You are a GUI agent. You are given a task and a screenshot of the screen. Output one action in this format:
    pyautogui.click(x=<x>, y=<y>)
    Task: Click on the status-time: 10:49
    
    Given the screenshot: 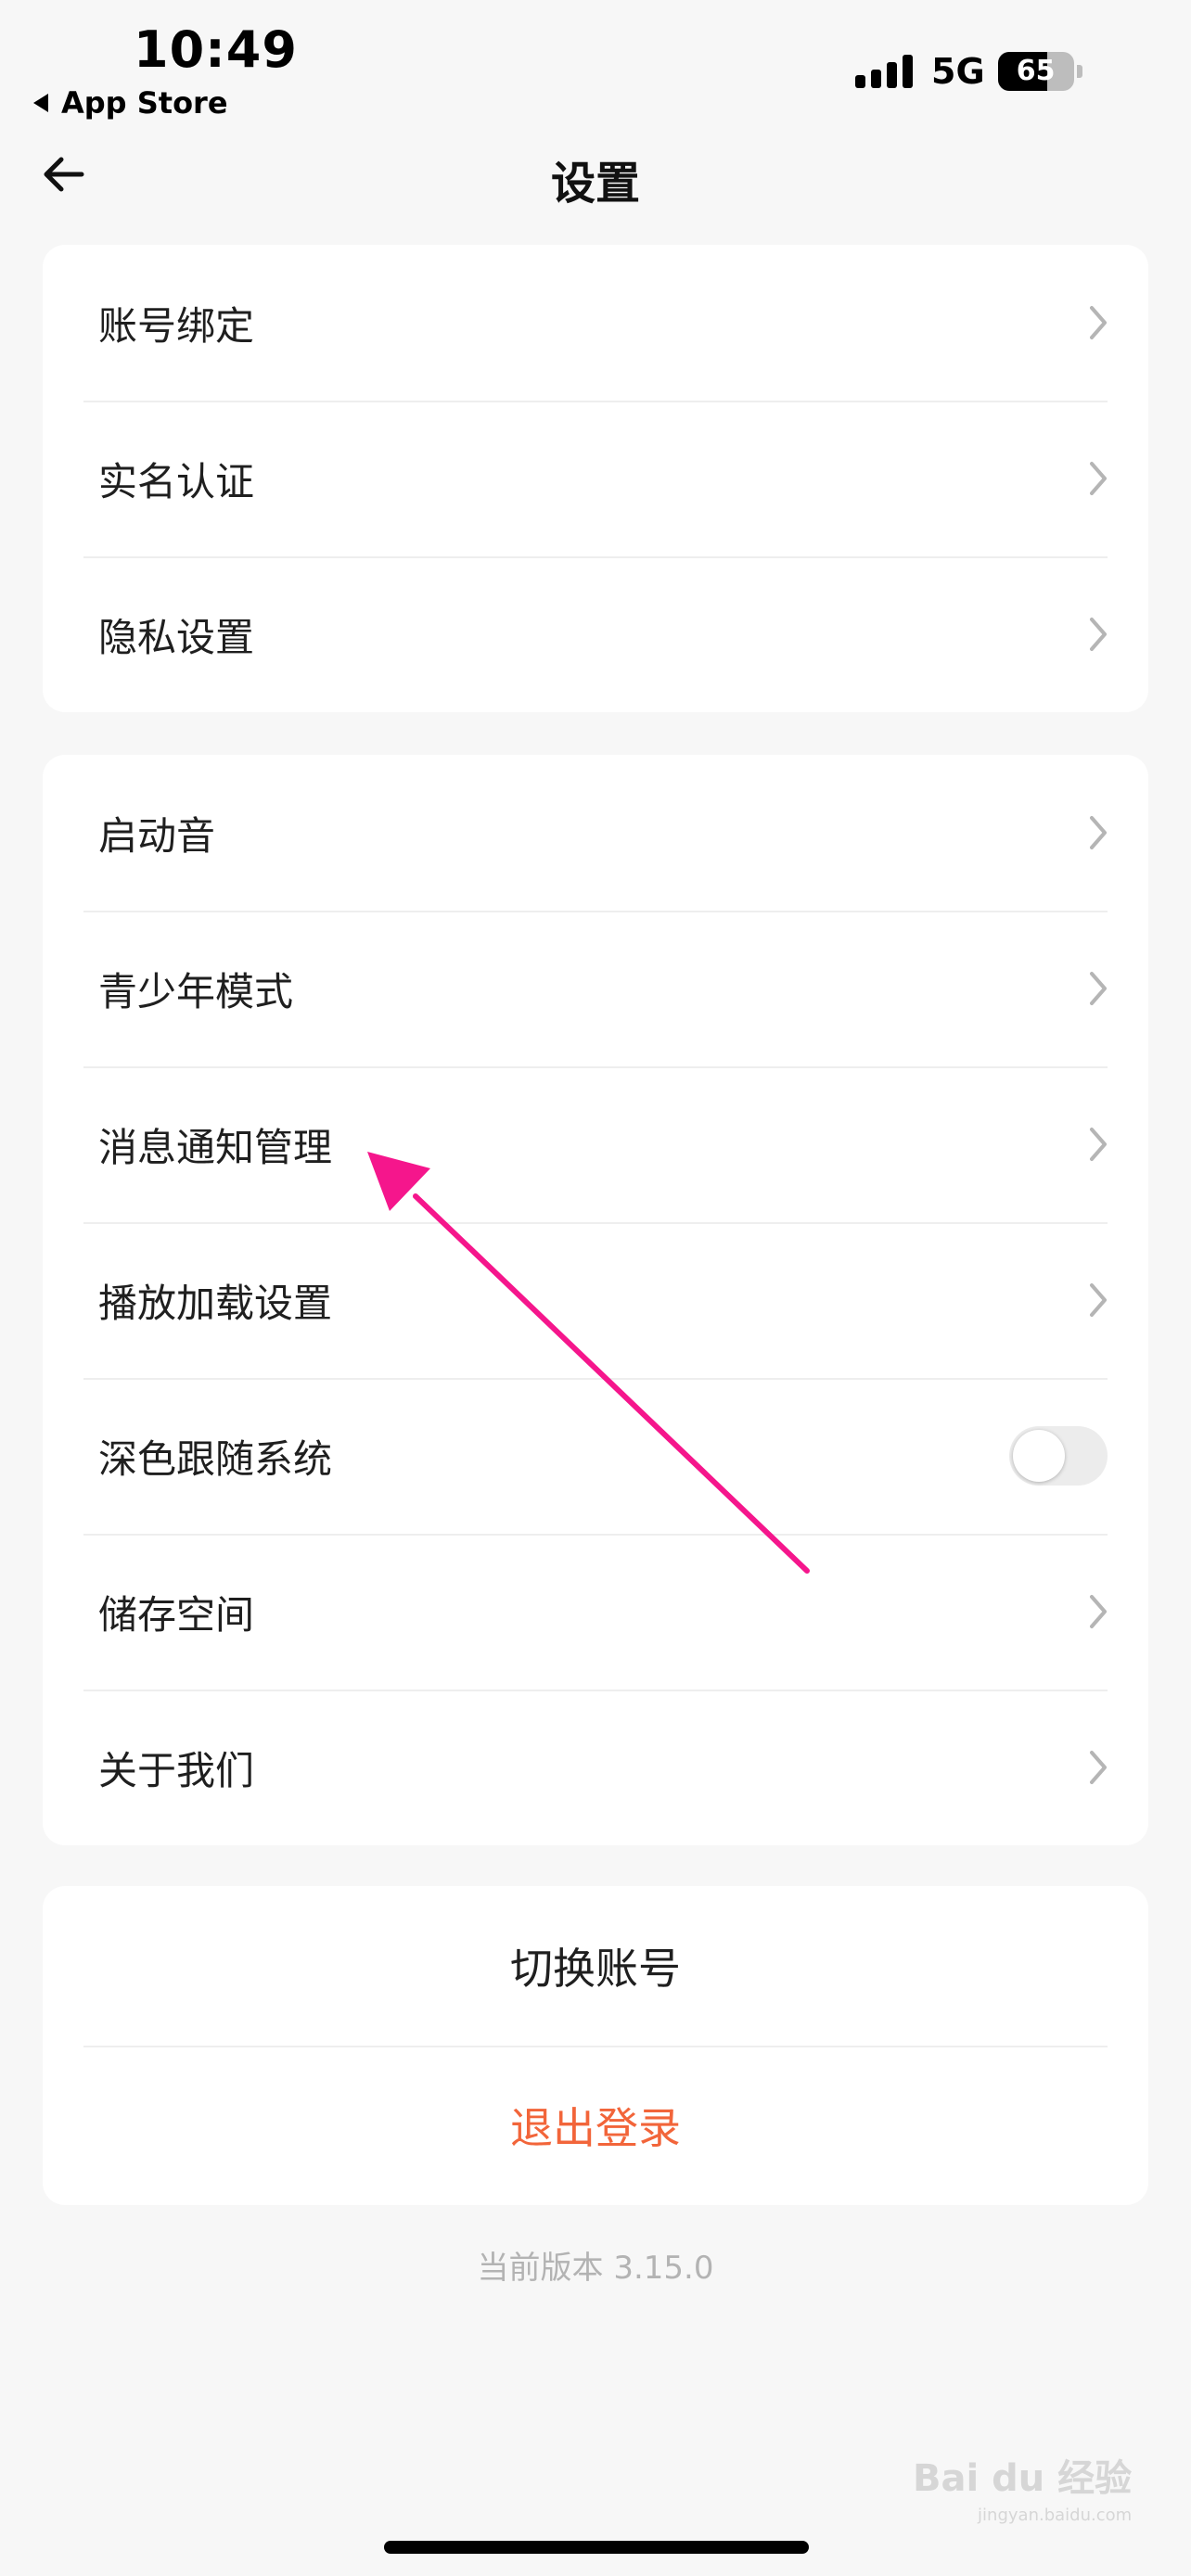 What is the action you would take?
    pyautogui.click(x=216, y=50)
    